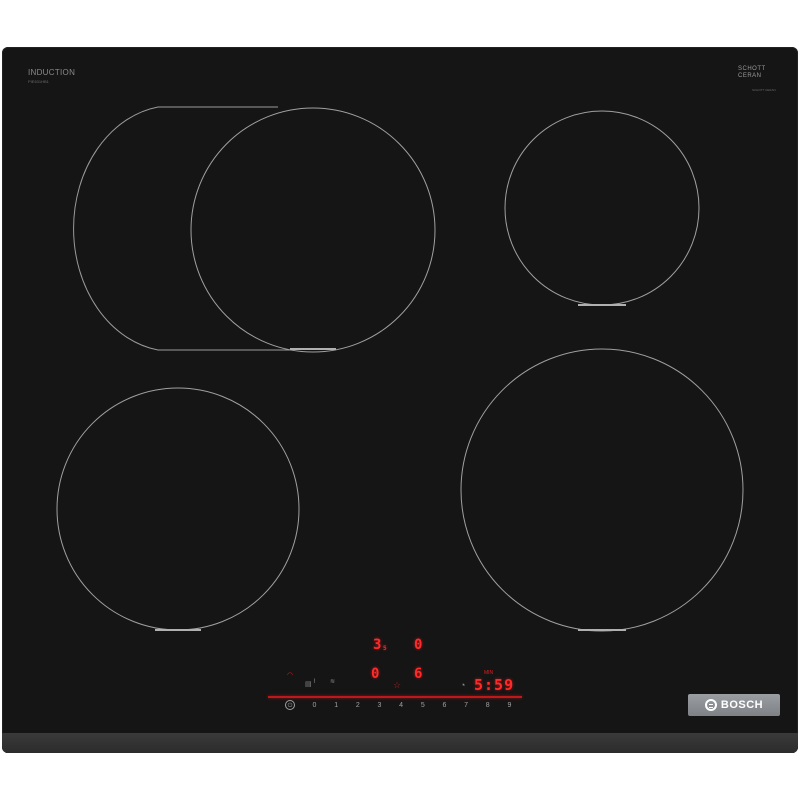 This screenshot has width=800, height=800. I want to click on slider-level-8: 8, so click(487, 707).